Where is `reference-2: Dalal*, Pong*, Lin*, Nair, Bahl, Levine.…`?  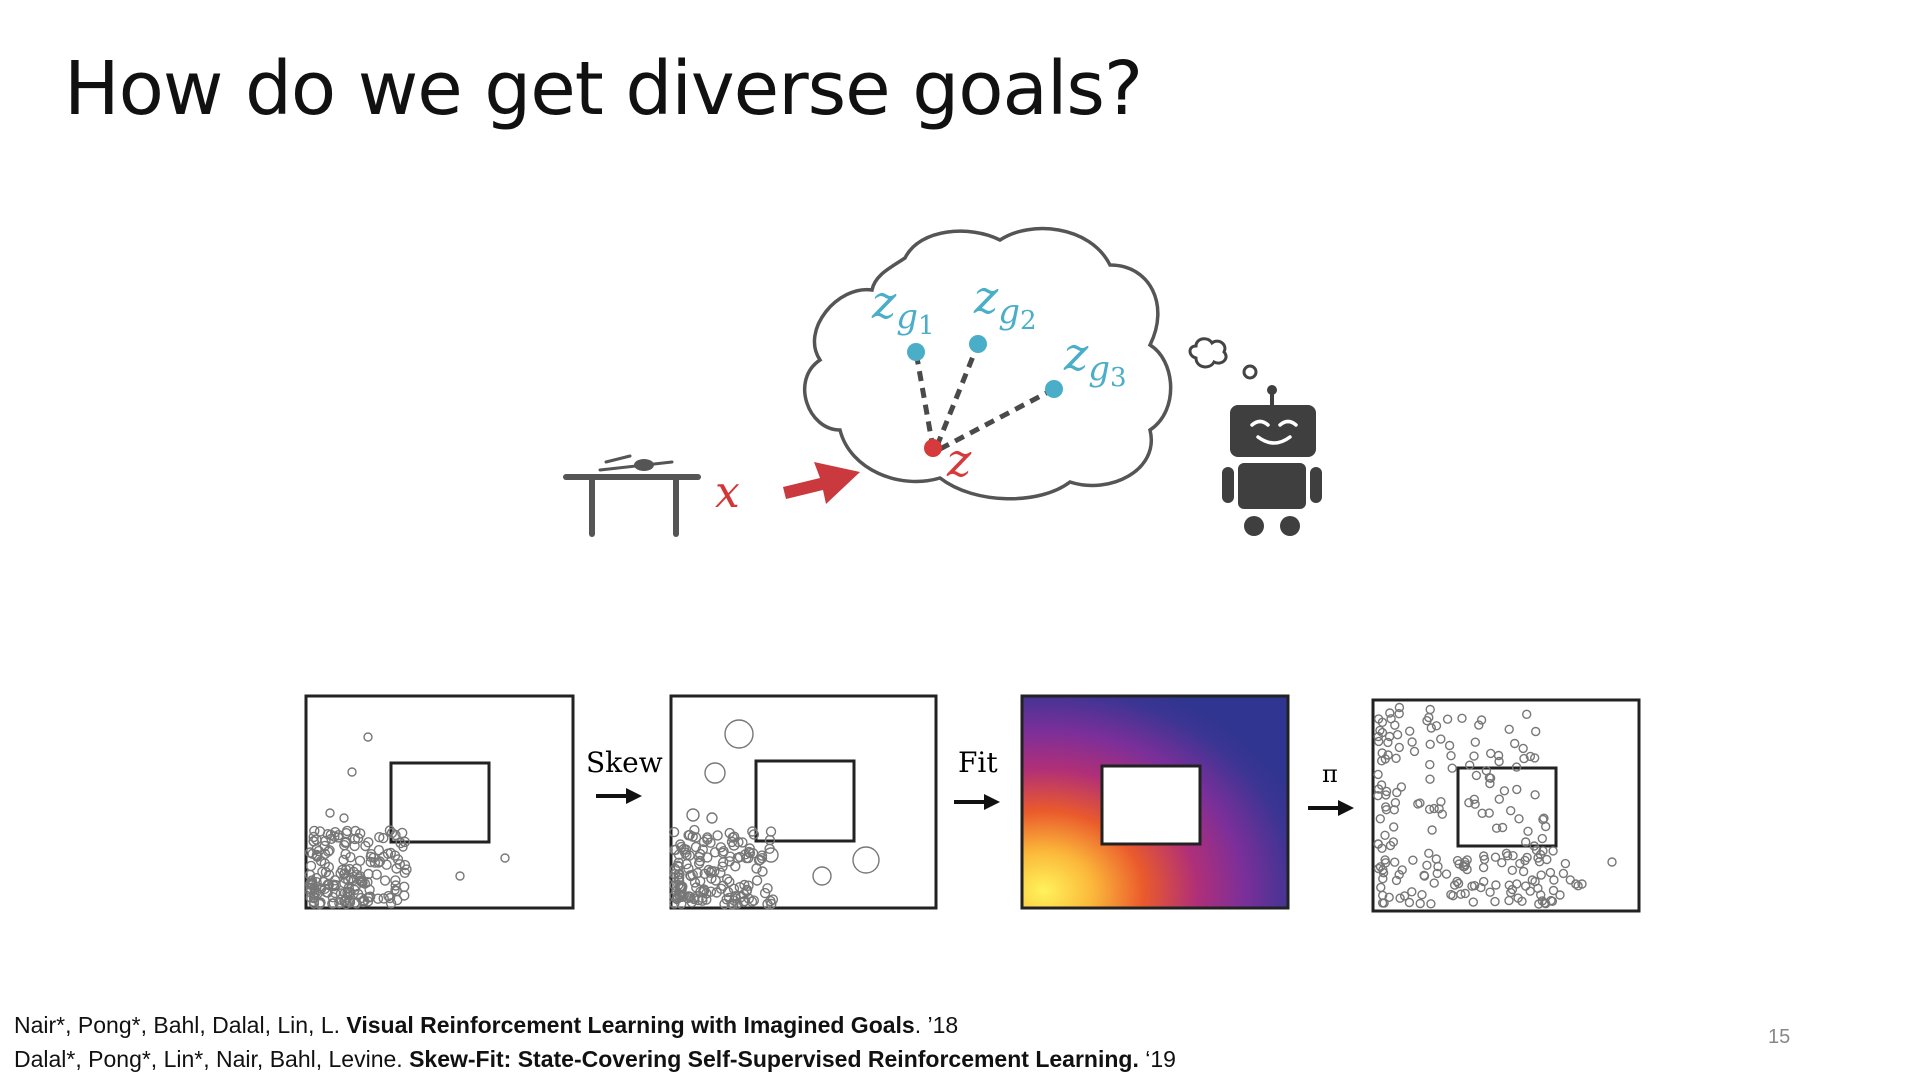
reference-2: Dalal*, Pong*, Lin*, Nair, Bahl, Levine.… is located at coordinates (595, 1059).